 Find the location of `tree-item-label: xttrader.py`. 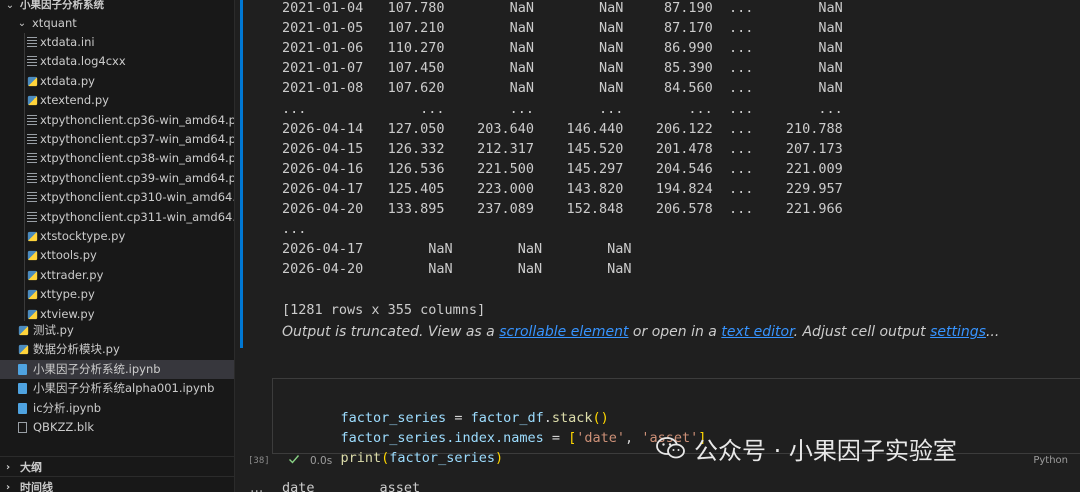

tree-item-label: xttrader.py is located at coordinates (72, 274).